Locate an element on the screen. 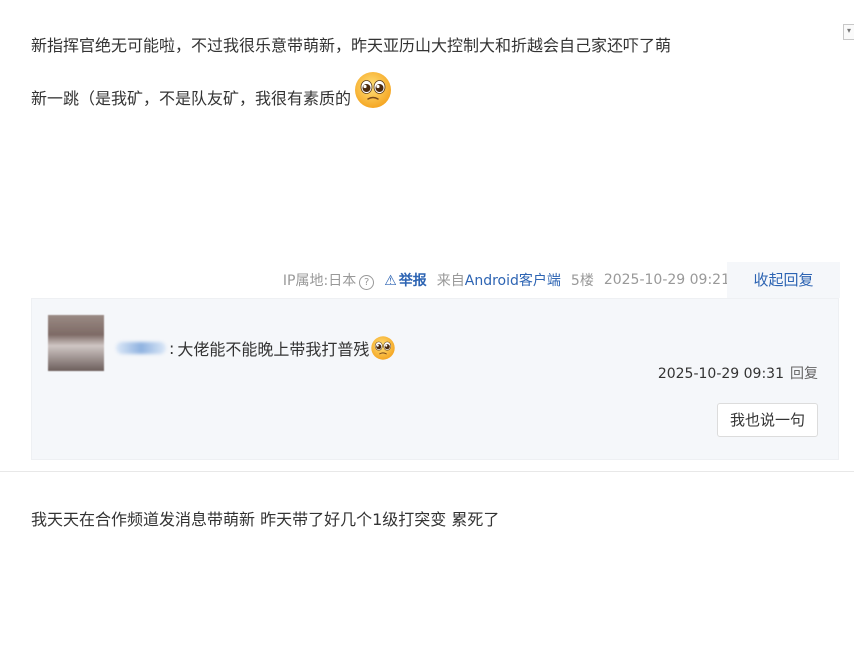 The width and height of the screenshot is (854, 662). avatar is located at coordinates (76, 343).